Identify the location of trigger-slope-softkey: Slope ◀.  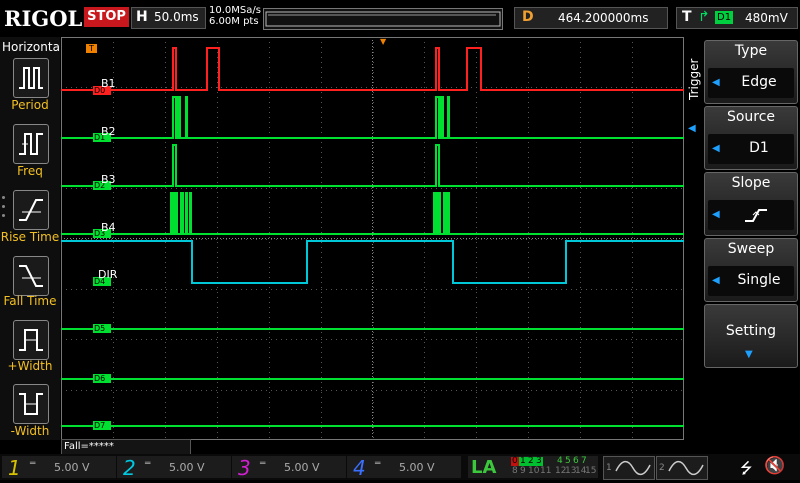
(751, 204).